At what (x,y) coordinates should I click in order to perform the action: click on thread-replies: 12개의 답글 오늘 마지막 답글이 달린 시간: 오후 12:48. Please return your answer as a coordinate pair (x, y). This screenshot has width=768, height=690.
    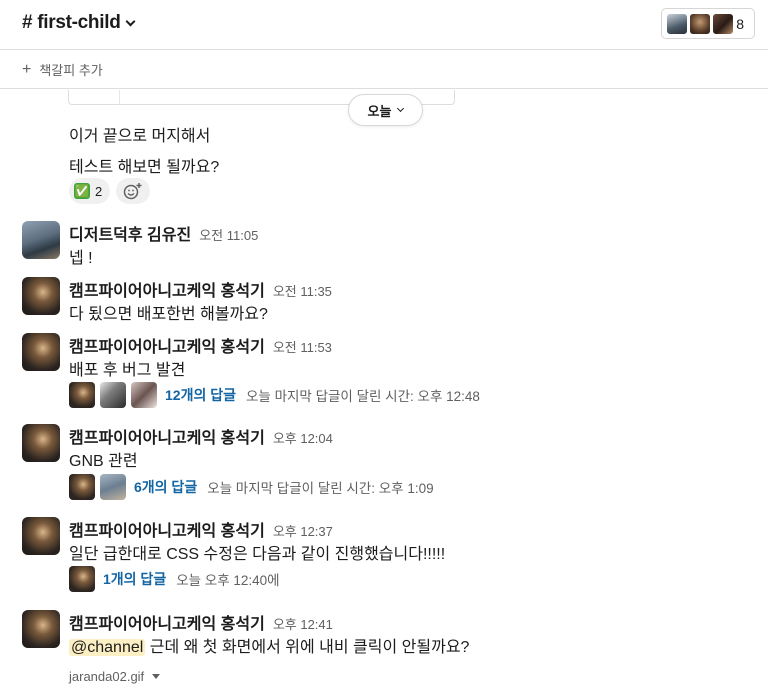
    Looking at the image, I should click on (274, 395).